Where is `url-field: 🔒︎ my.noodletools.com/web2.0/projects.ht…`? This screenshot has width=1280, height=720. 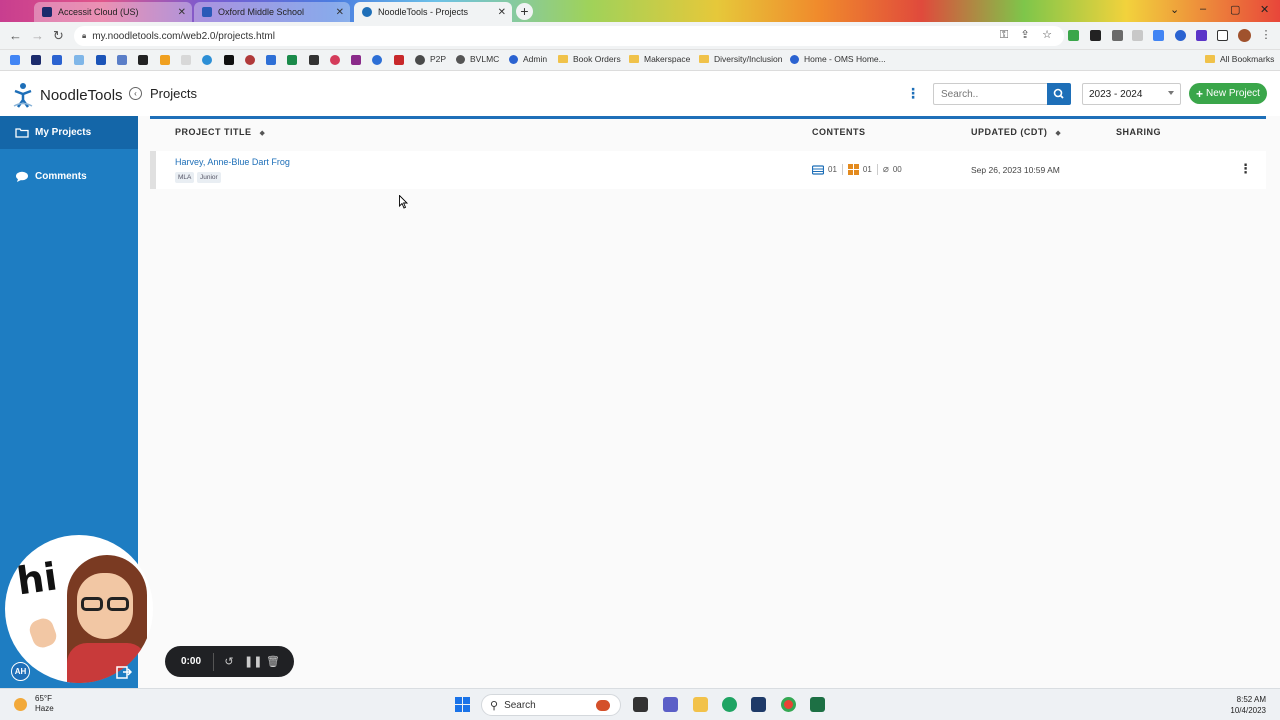 url-field: 🔒︎ my.noodletools.com/web2.0/projects.ht… is located at coordinates (569, 36).